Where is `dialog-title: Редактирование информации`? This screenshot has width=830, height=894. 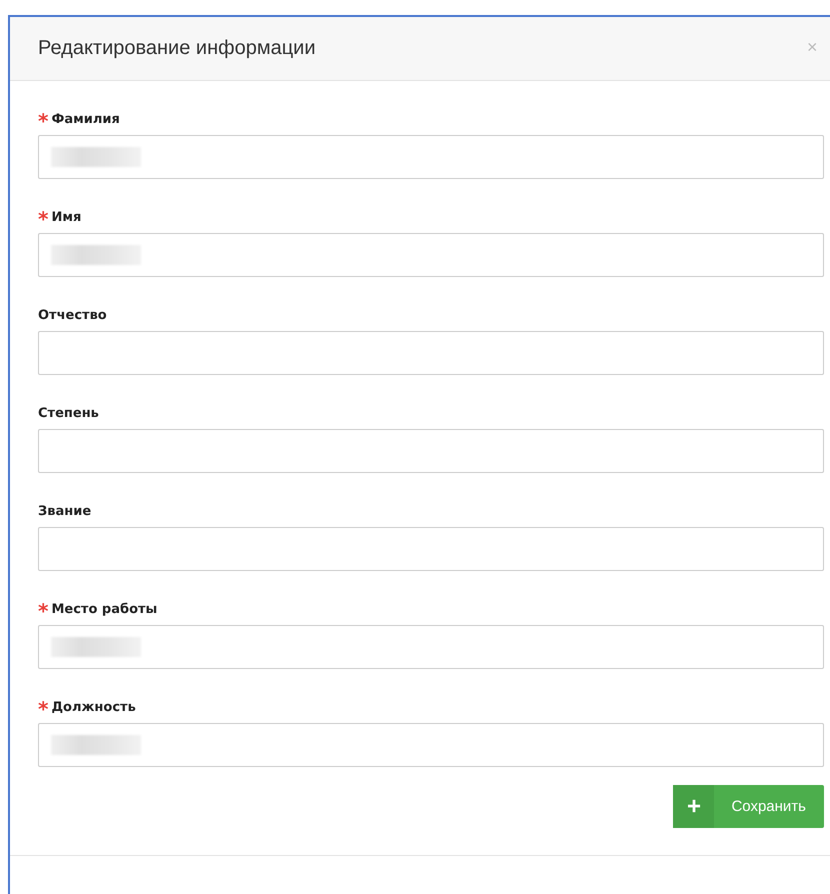 dialog-title: Редактирование информации is located at coordinates (177, 48).